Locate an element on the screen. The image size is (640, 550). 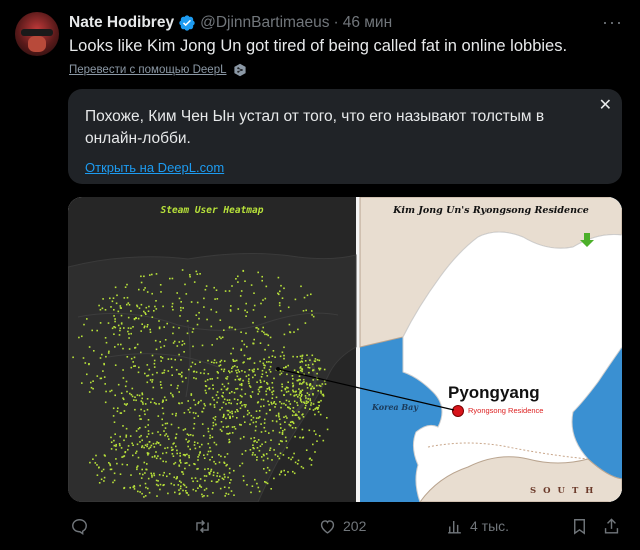
bookmark-button is located at coordinates (579, 526).